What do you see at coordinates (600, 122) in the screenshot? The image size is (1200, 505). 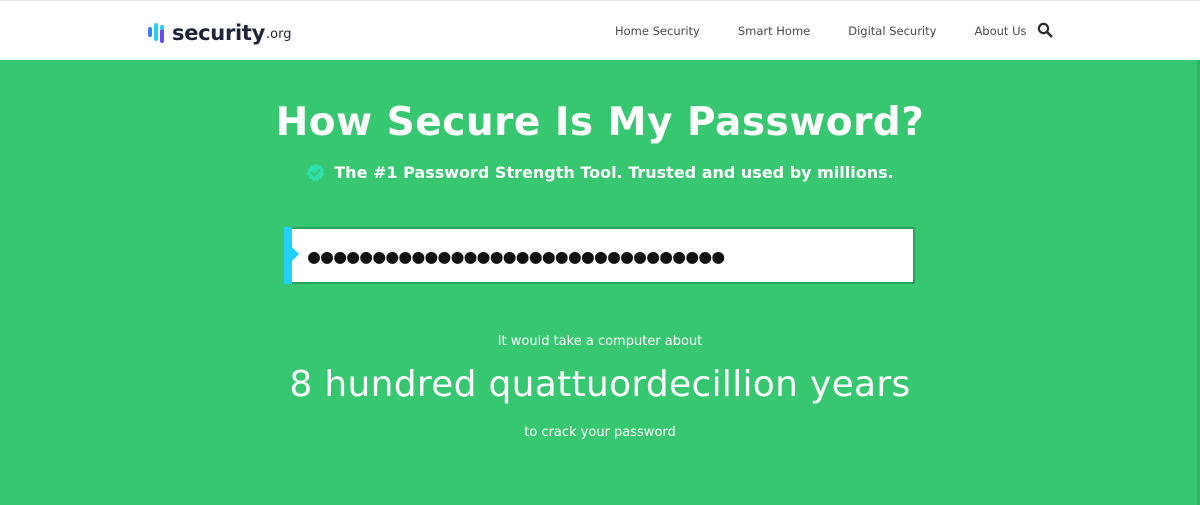 I see `page-title: How Secure Is My Password?` at bounding box center [600, 122].